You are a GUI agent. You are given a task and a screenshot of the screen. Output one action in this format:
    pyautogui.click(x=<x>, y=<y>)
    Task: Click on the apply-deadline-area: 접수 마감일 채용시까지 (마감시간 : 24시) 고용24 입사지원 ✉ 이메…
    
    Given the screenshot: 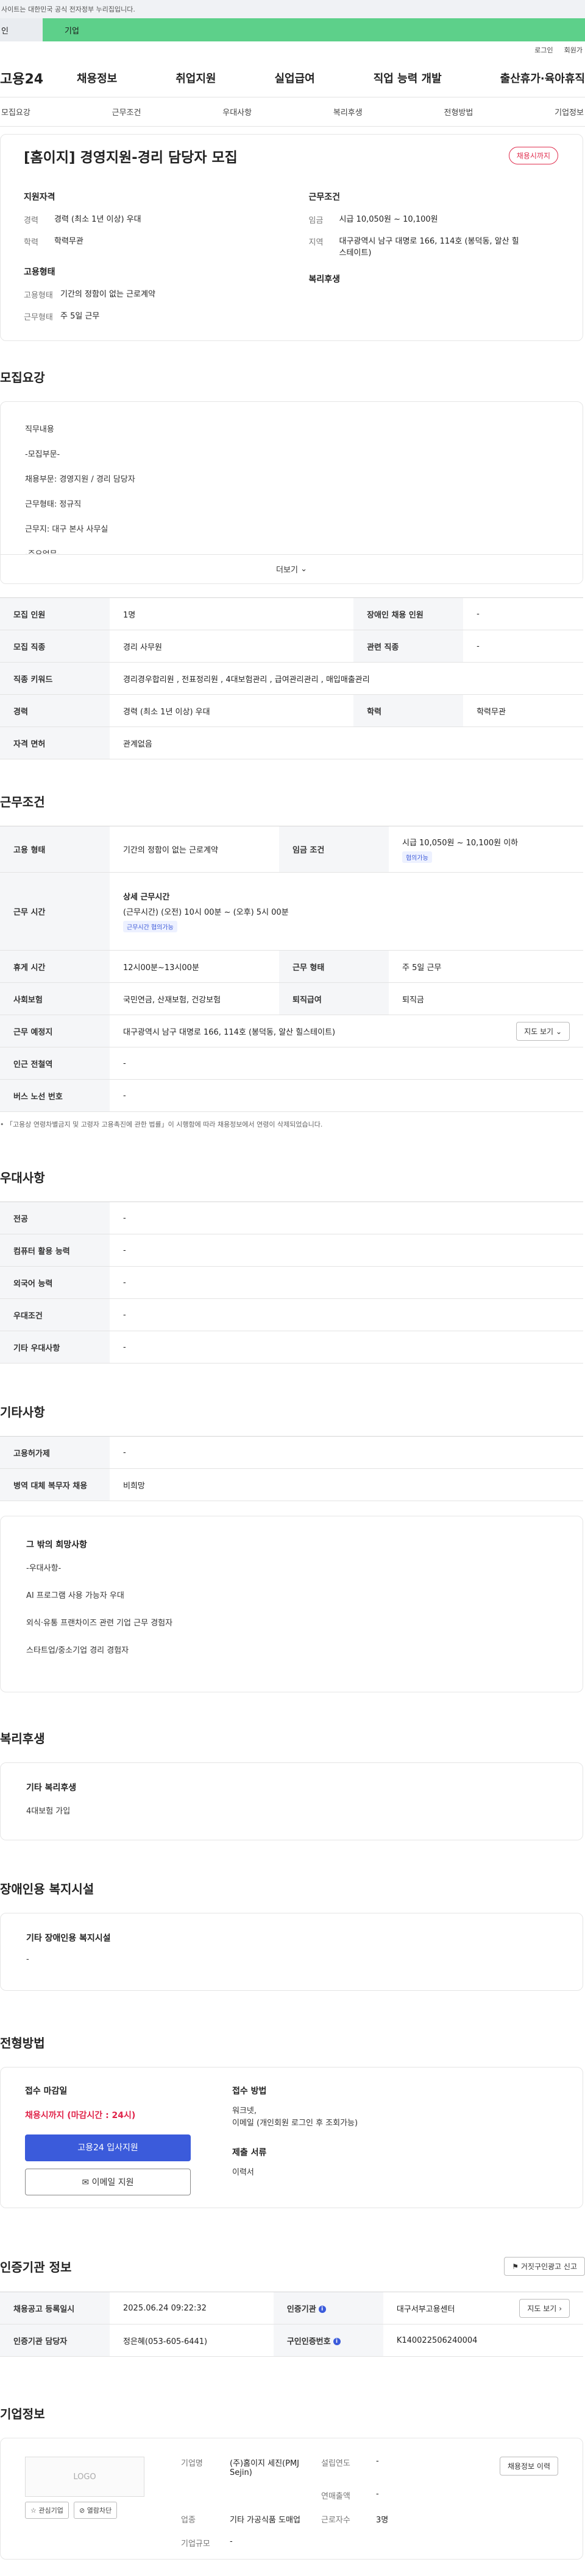 What is the action you would take?
    pyautogui.click(x=116, y=2140)
    